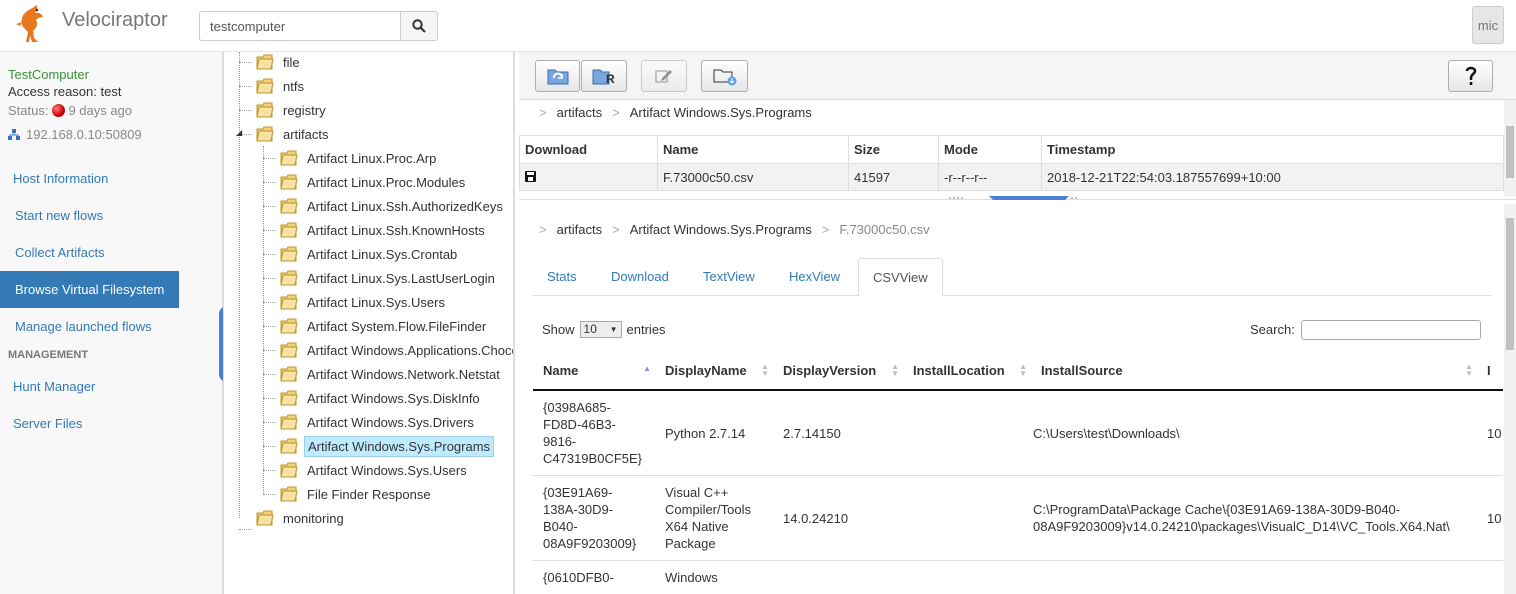  I want to click on csv-col-installsource: InstallSource ▲ ▼, so click(1254, 371).